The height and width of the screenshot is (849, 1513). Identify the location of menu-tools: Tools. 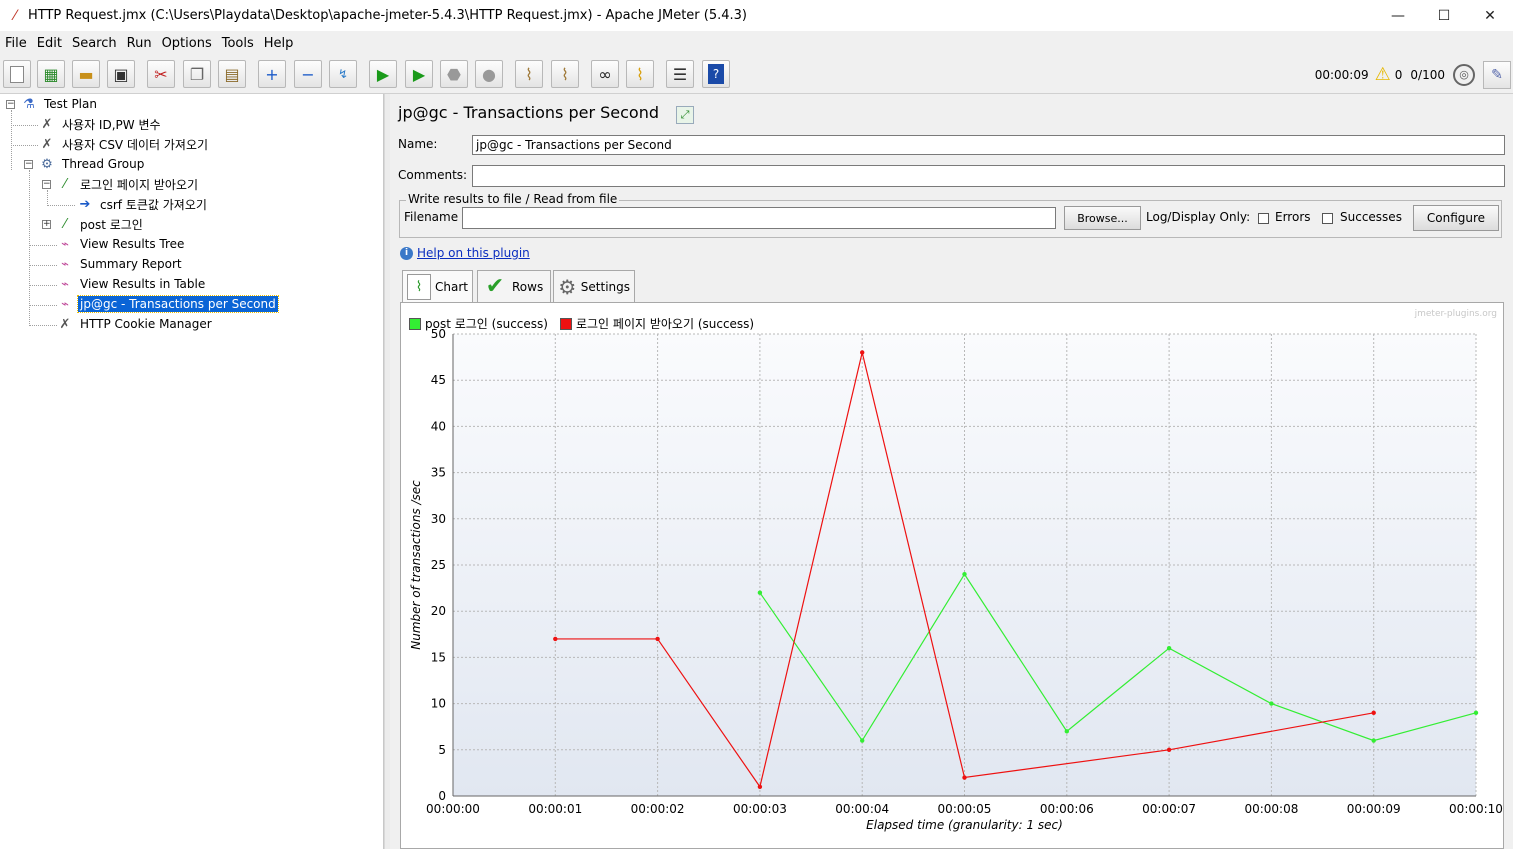
(238, 43).